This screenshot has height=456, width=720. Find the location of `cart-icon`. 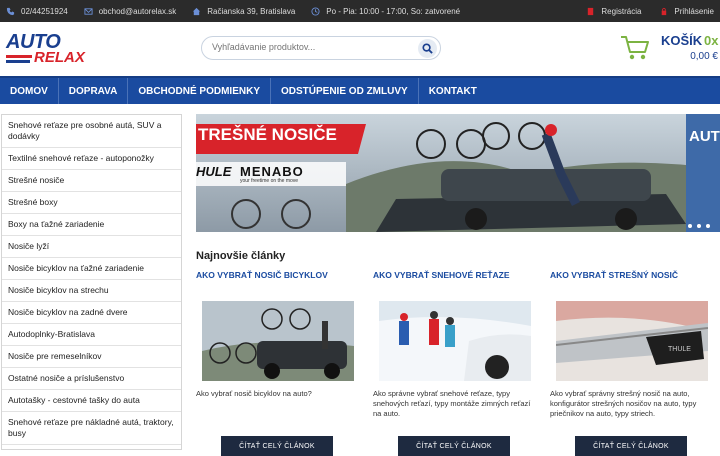

cart-icon is located at coordinates (635, 48).